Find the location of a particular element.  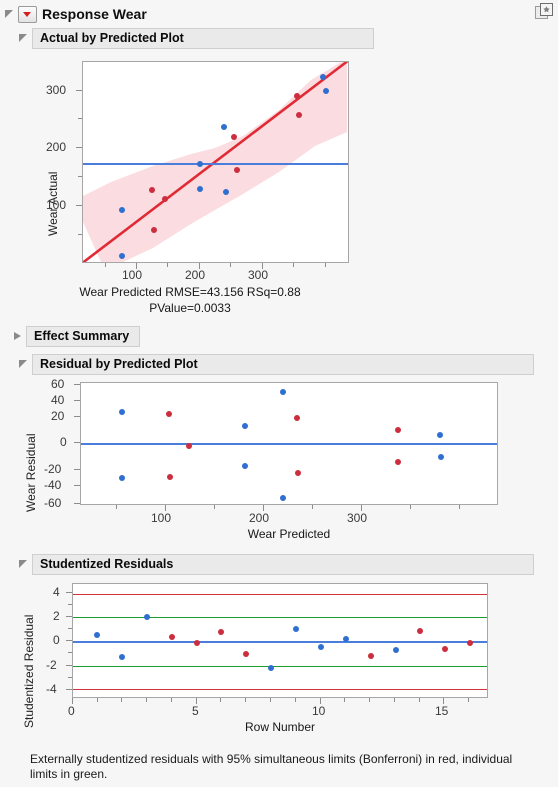

x-tick-label: 15 is located at coordinates (442, 711).